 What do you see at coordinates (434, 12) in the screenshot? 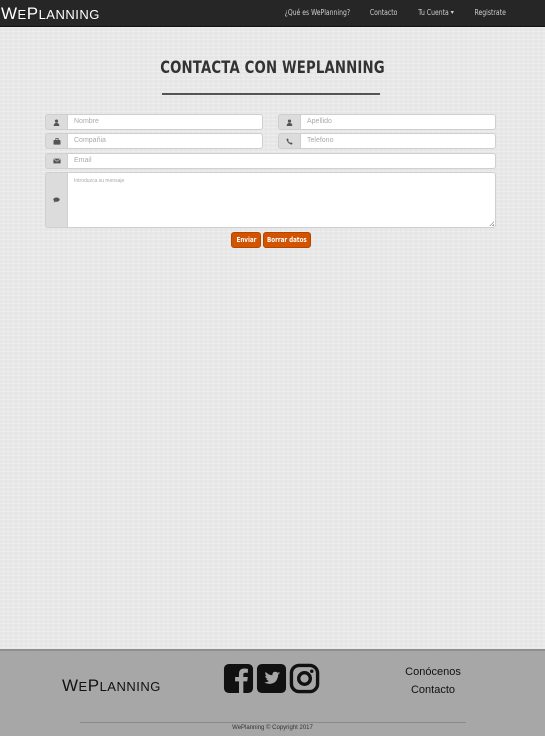
I see `nav-link-tu-cuenta-label: Tu Cuenta` at bounding box center [434, 12].